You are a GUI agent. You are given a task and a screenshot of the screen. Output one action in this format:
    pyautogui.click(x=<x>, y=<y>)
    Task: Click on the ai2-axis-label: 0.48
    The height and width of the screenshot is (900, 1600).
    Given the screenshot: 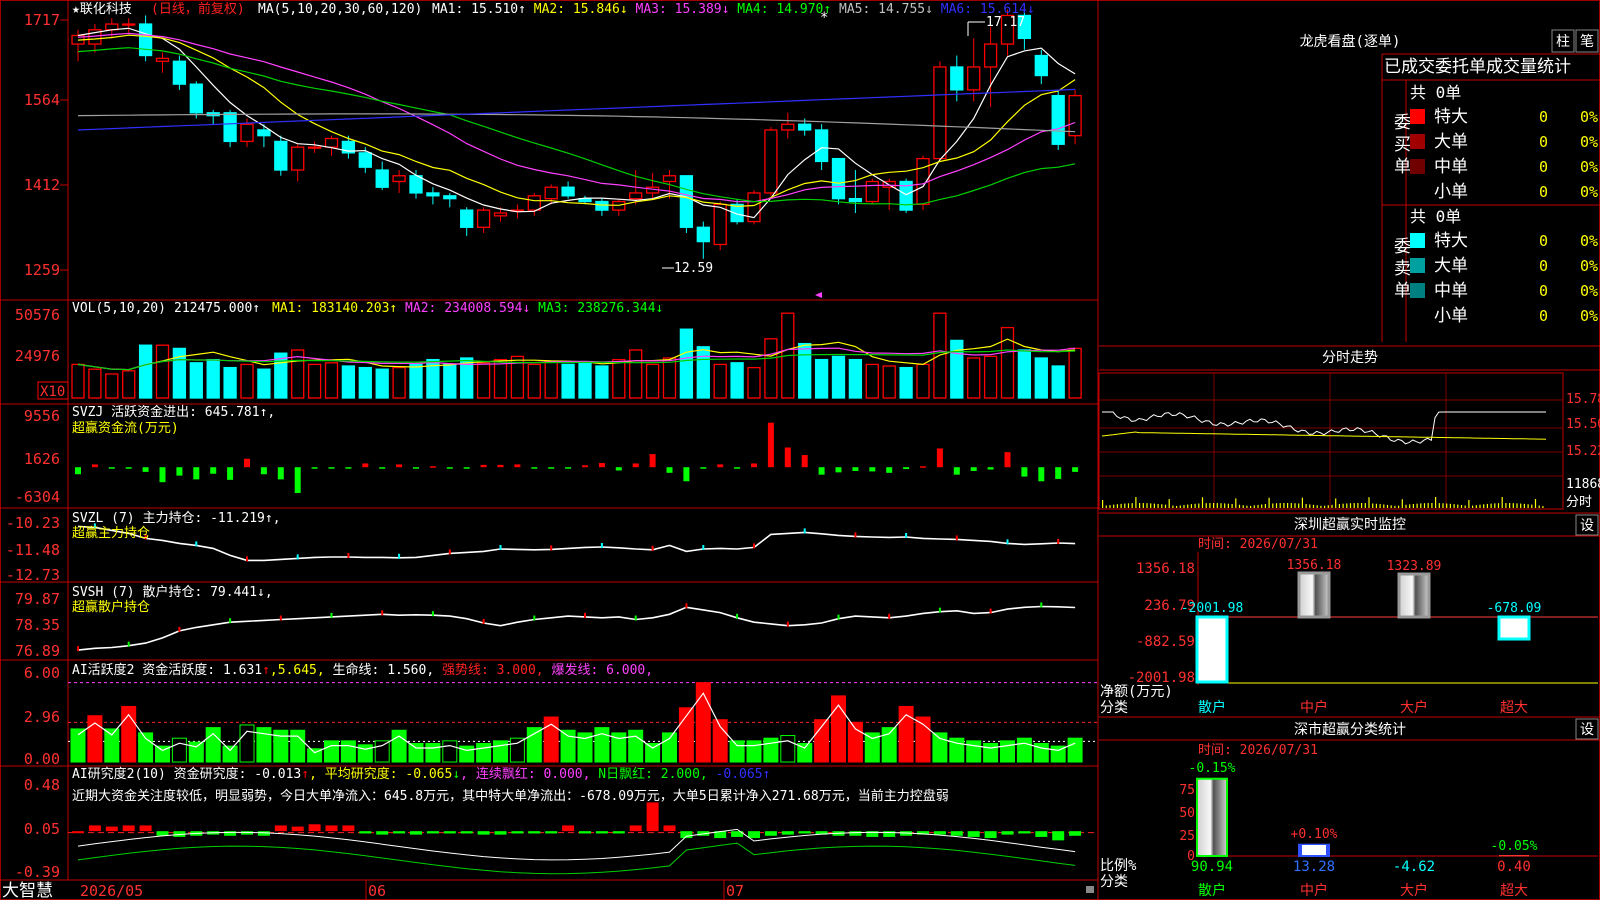 What is the action you would take?
    pyautogui.click(x=42, y=785)
    